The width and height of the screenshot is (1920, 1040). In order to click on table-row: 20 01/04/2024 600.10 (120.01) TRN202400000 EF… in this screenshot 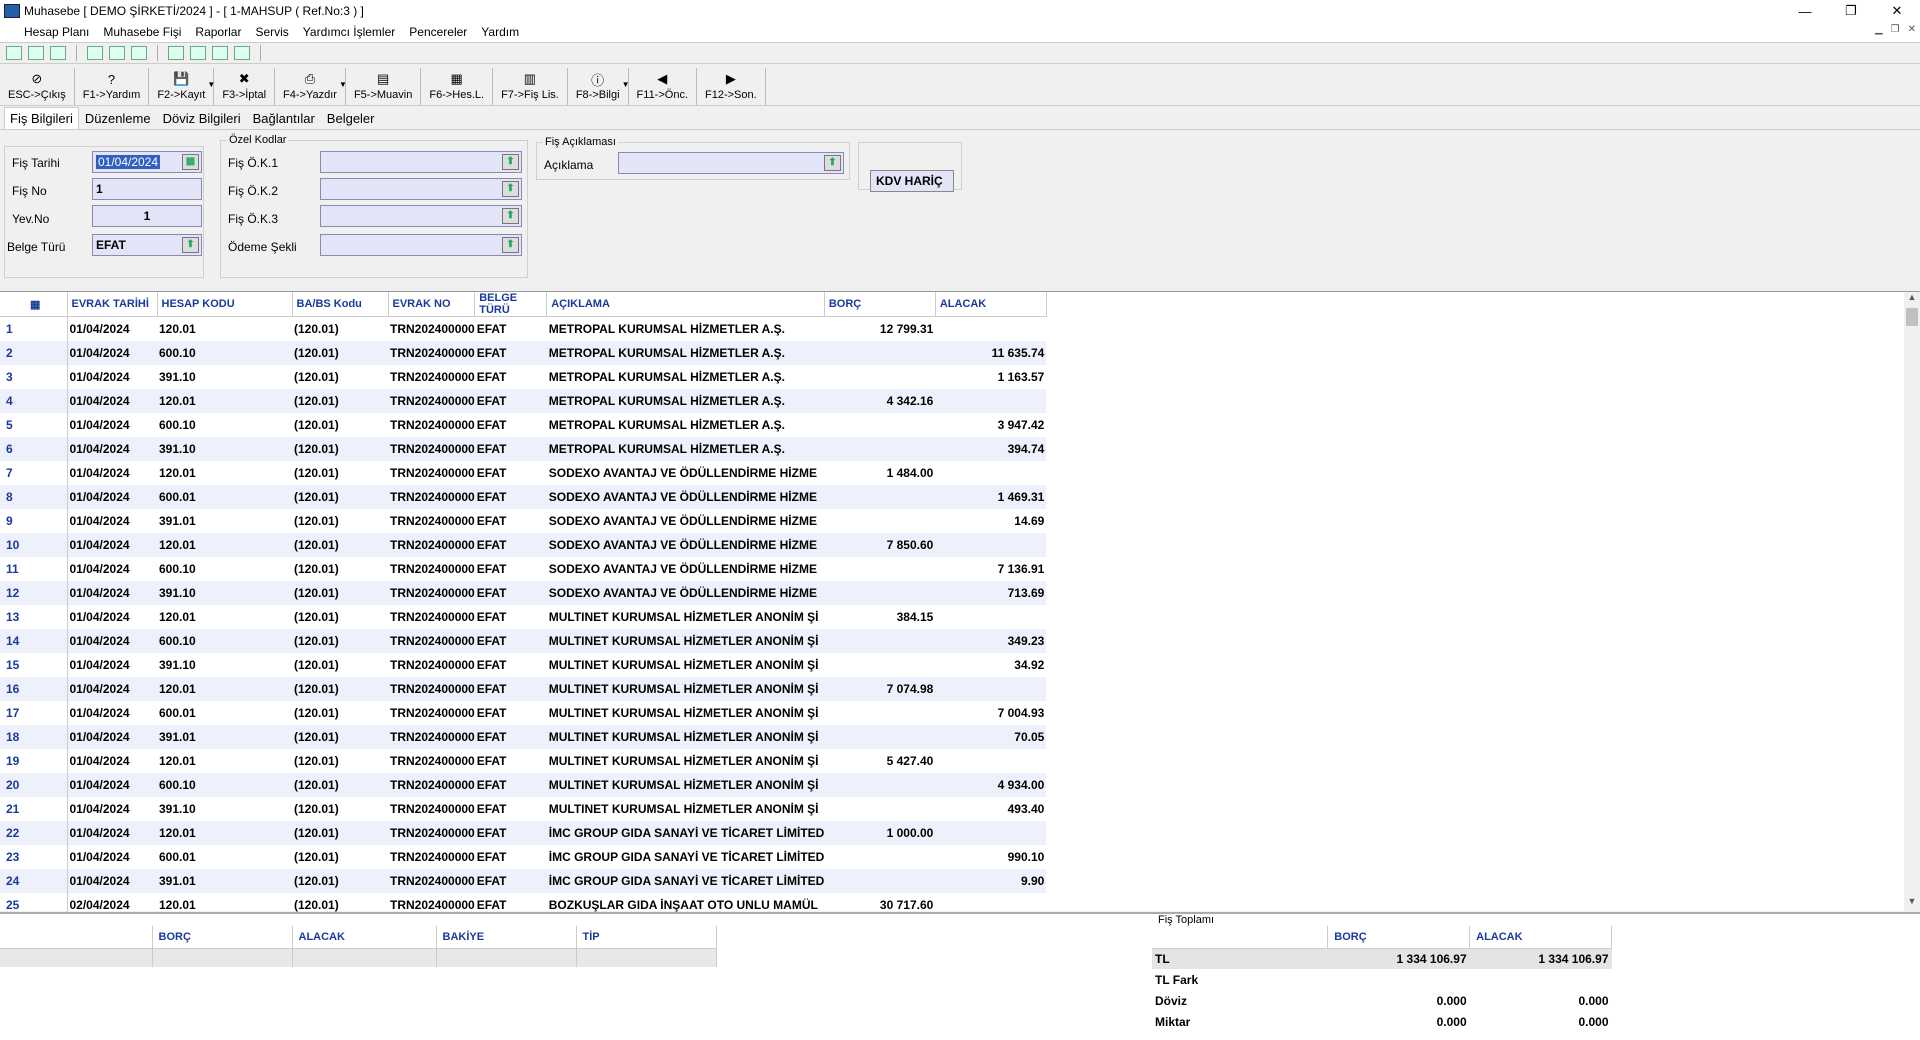, I will do `click(523, 784)`.